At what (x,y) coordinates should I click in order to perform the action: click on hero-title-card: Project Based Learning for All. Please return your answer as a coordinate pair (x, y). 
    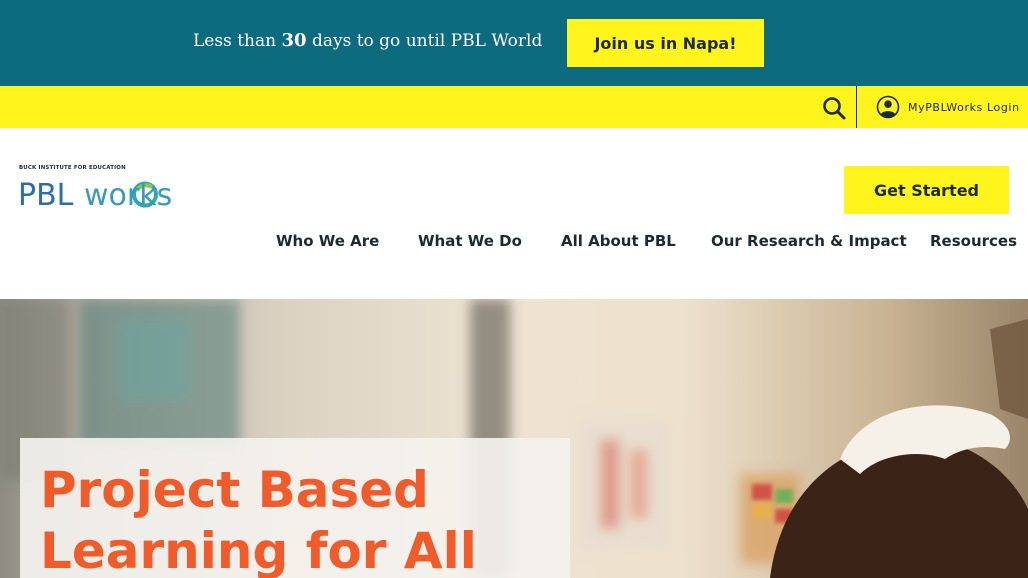
    Looking at the image, I should click on (295, 508).